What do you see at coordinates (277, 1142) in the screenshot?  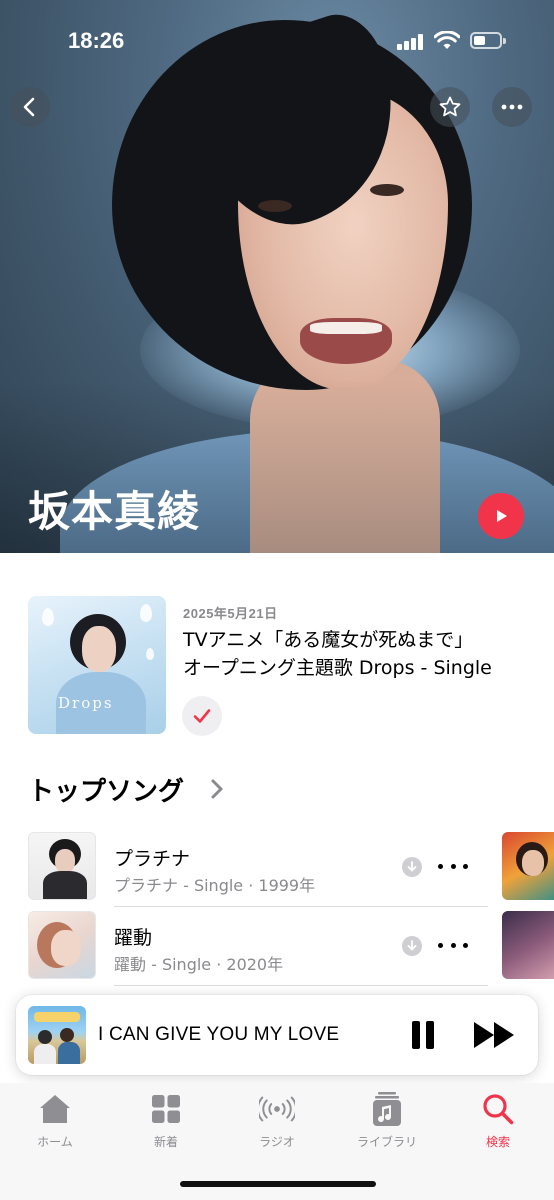 I see `tab-label: ラジオ` at bounding box center [277, 1142].